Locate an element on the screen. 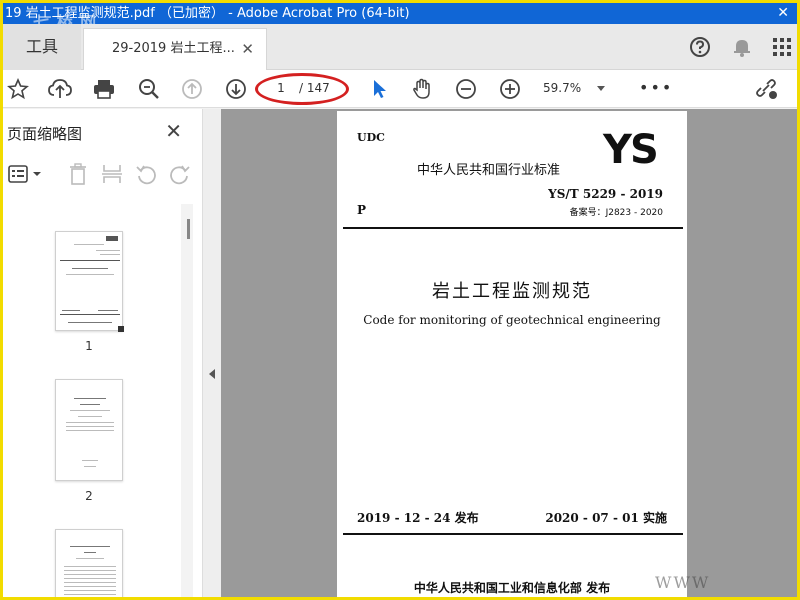 The width and height of the screenshot is (800, 600). thumbnail-label-2: 2 is located at coordinates (89, 496).